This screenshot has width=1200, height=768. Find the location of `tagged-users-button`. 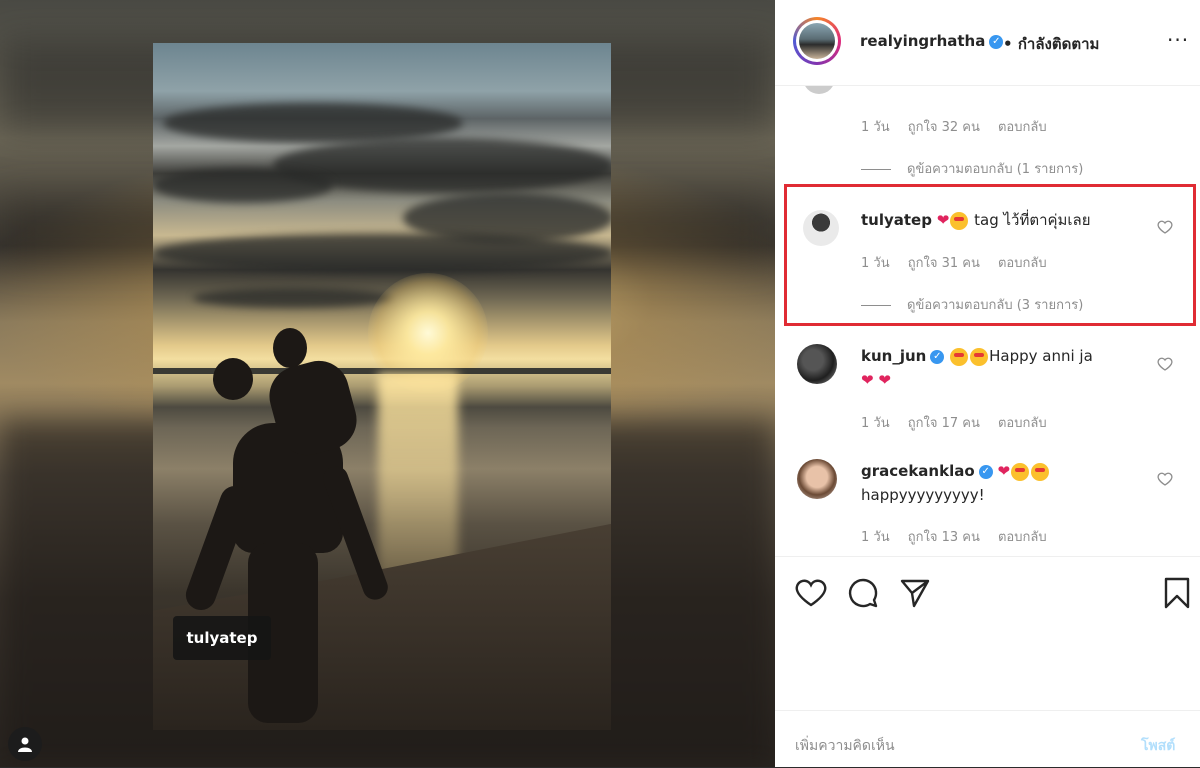

tagged-users-button is located at coordinates (25, 744).